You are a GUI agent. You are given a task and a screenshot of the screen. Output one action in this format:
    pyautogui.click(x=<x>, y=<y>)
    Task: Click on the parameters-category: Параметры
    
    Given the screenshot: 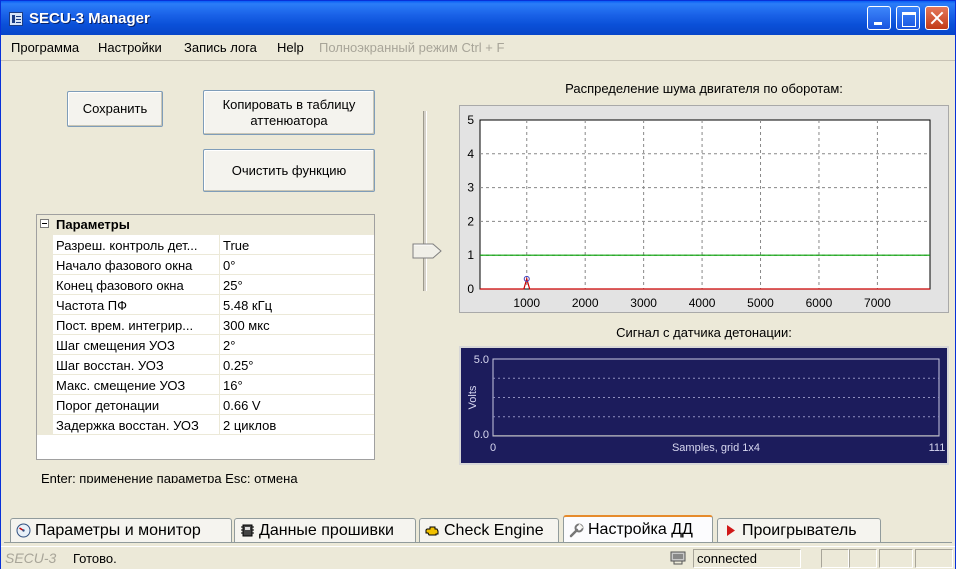 What is the action you would take?
    pyautogui.click(x=205, y=225)
    